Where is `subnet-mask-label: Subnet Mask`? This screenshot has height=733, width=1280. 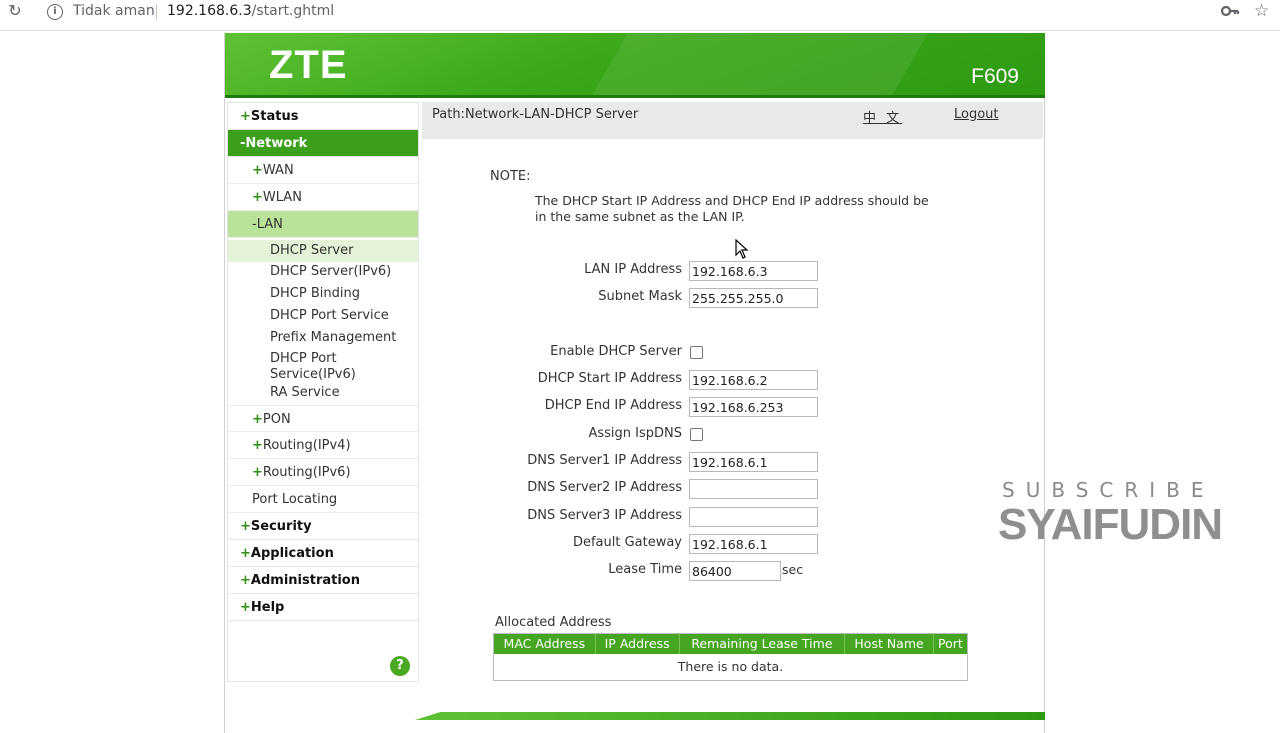
subnet-mask-label: Subnet Mask is located at coordinates (640, 296).